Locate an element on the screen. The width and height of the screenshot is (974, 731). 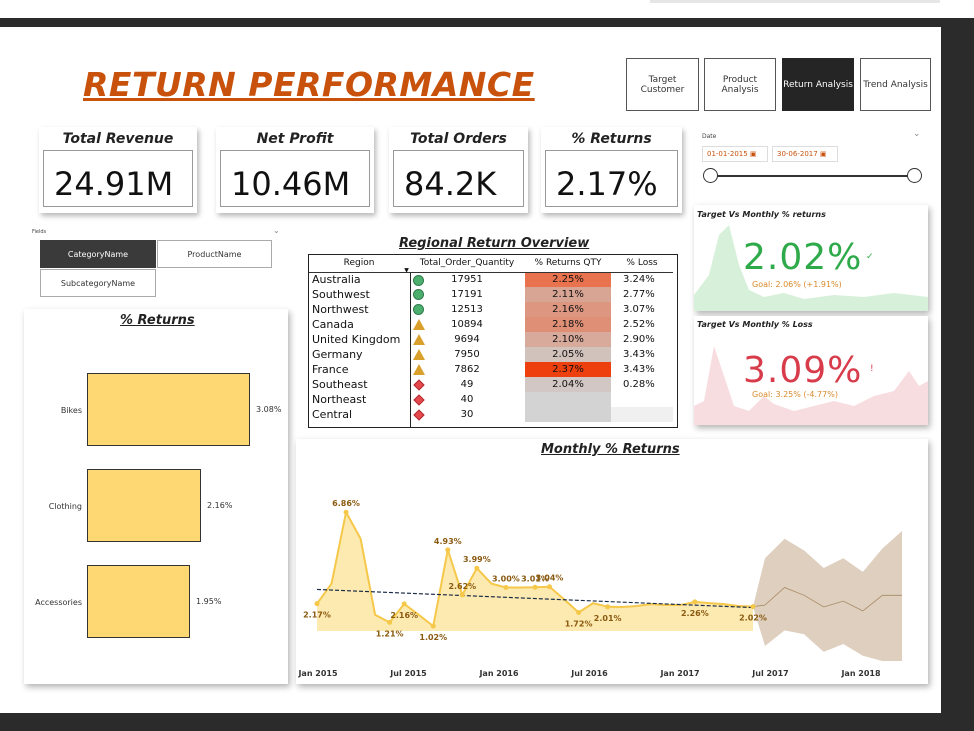
returns-qty-cell: 2.04% is located at coordinates (568, 384).